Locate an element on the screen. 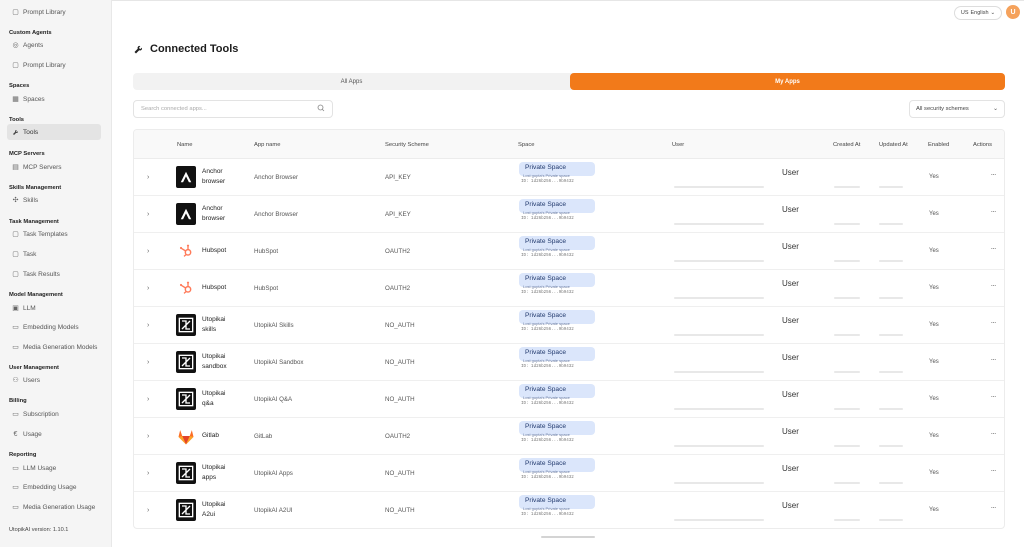 This screenshot has width=1024, height=547. sidebar-item-tools: Tools is located at coordinates (54, 132).